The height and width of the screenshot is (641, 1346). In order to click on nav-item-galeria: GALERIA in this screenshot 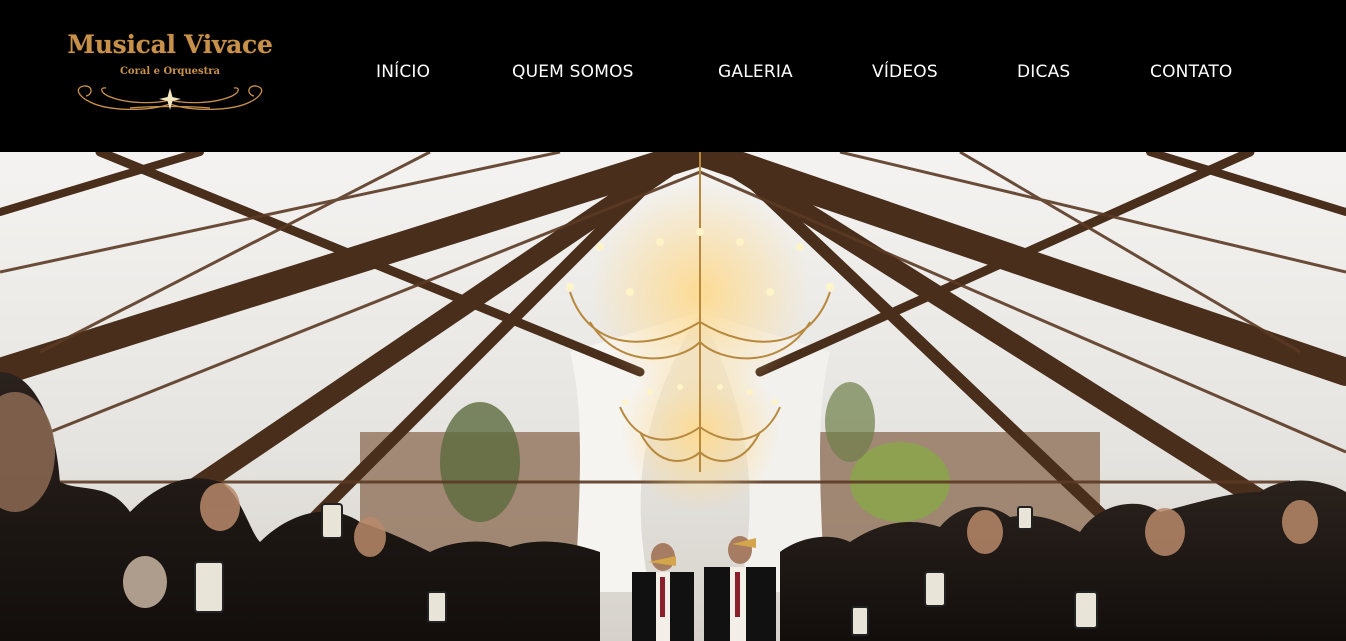, I will do `click(755, 72)`.